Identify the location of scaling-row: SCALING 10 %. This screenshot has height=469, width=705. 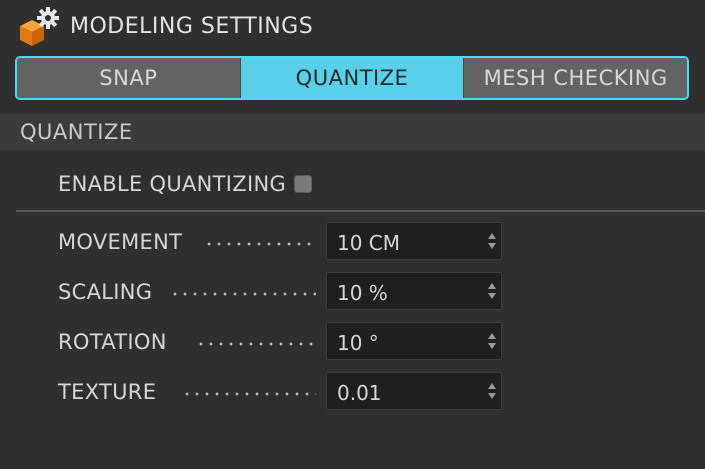
(283, 292).